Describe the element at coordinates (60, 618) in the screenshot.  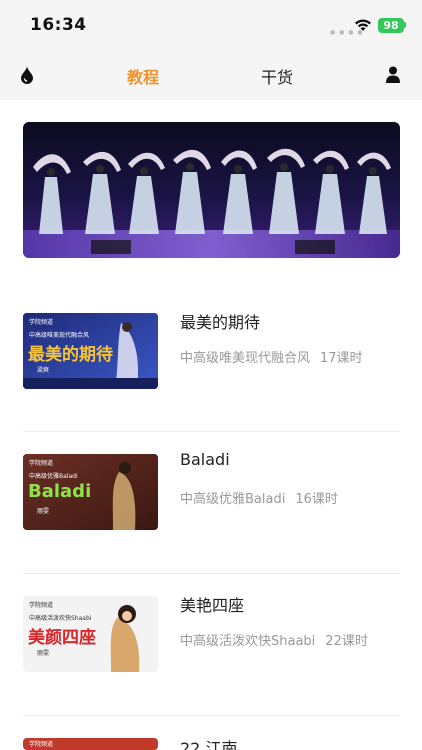
I see `thumb-subtitle: 中高级活泼欢快Shaabi` at that location.